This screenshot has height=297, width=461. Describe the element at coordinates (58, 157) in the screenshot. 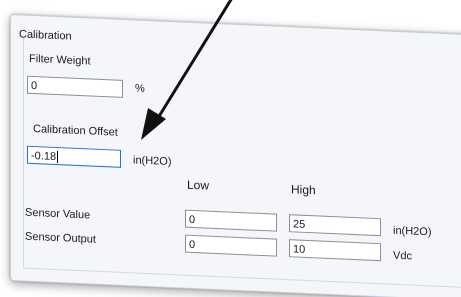

I see `text-caret` at that location.